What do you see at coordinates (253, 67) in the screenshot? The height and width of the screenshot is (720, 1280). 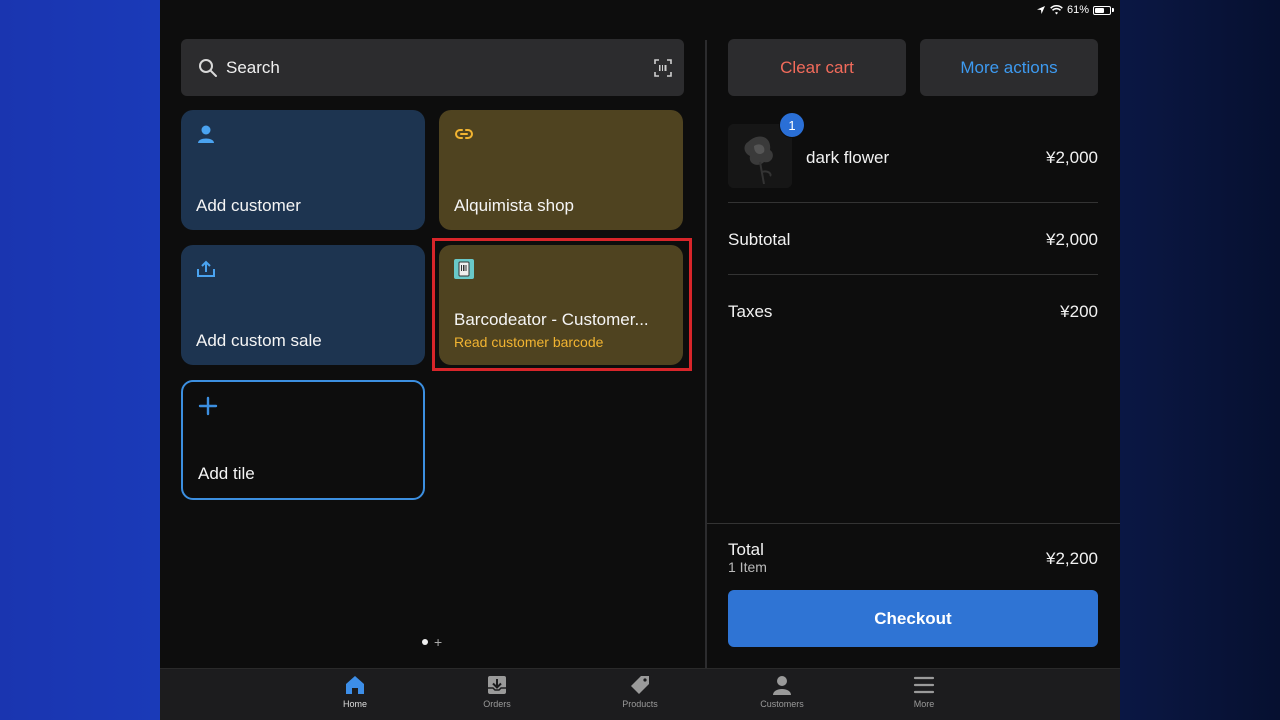 I see `search-label: Search` at bounding box center [253, 67].